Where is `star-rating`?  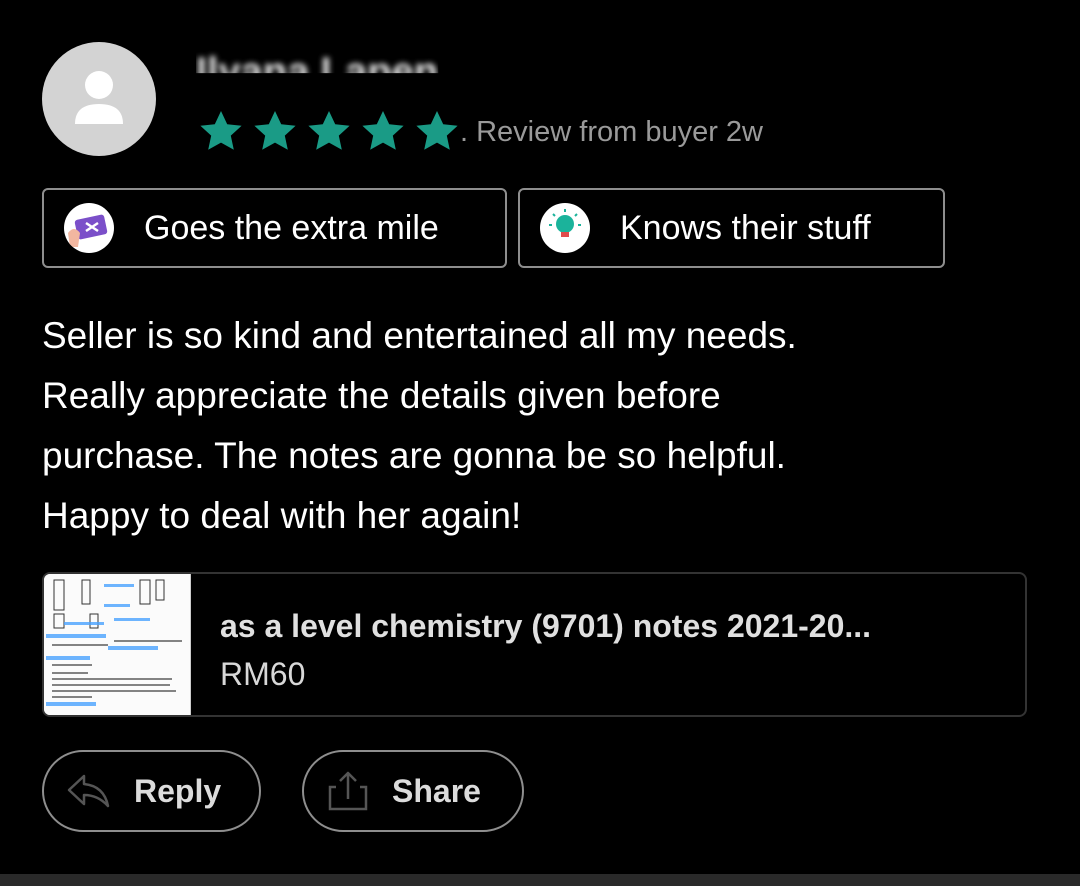 star-rating is located at coordinates (329, 132).